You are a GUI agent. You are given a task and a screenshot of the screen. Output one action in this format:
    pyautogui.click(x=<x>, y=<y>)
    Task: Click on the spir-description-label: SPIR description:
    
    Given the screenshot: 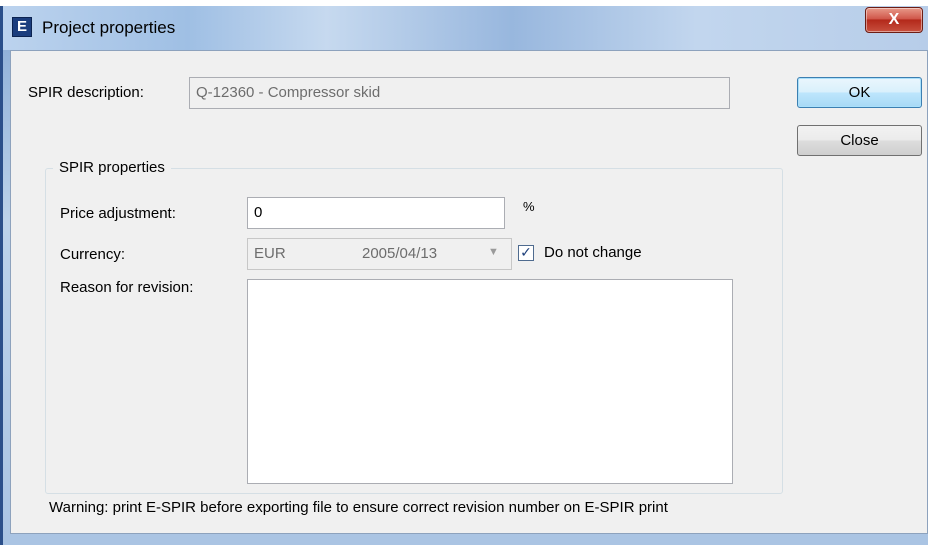 What is the action you would take?
    pyautogui.click(x=86, y=92)
    